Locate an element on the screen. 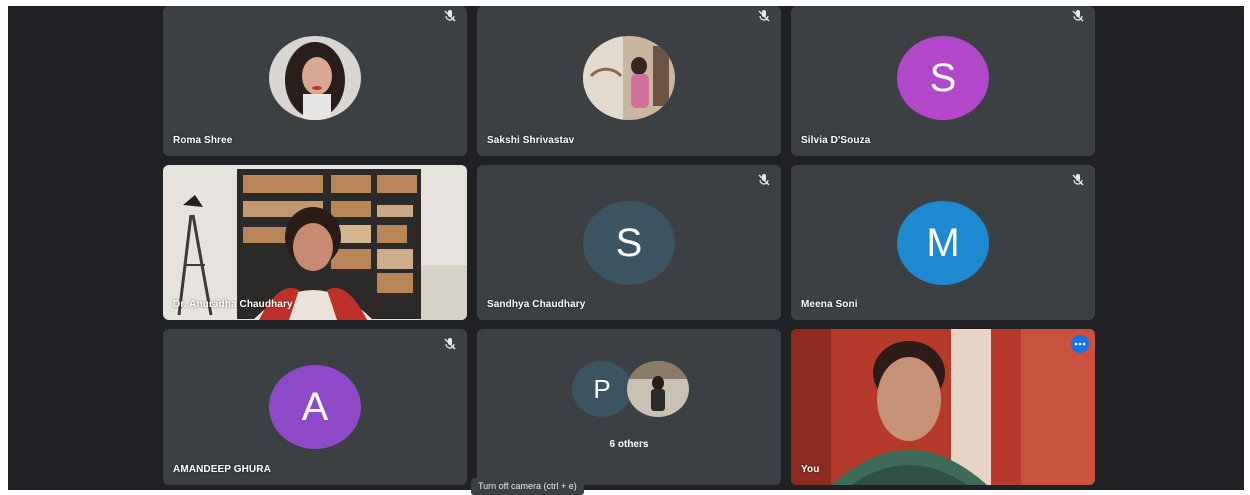  others-count: 6 others is located at coordinates (629, 444).